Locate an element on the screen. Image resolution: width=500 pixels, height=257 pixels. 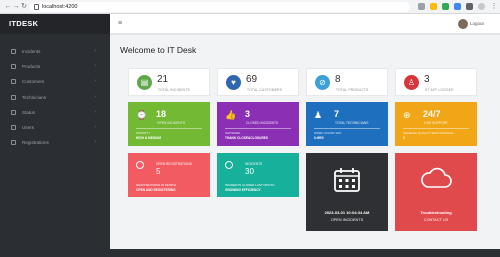
sidebar-item-label: Users is located at coordinates (28, 127).